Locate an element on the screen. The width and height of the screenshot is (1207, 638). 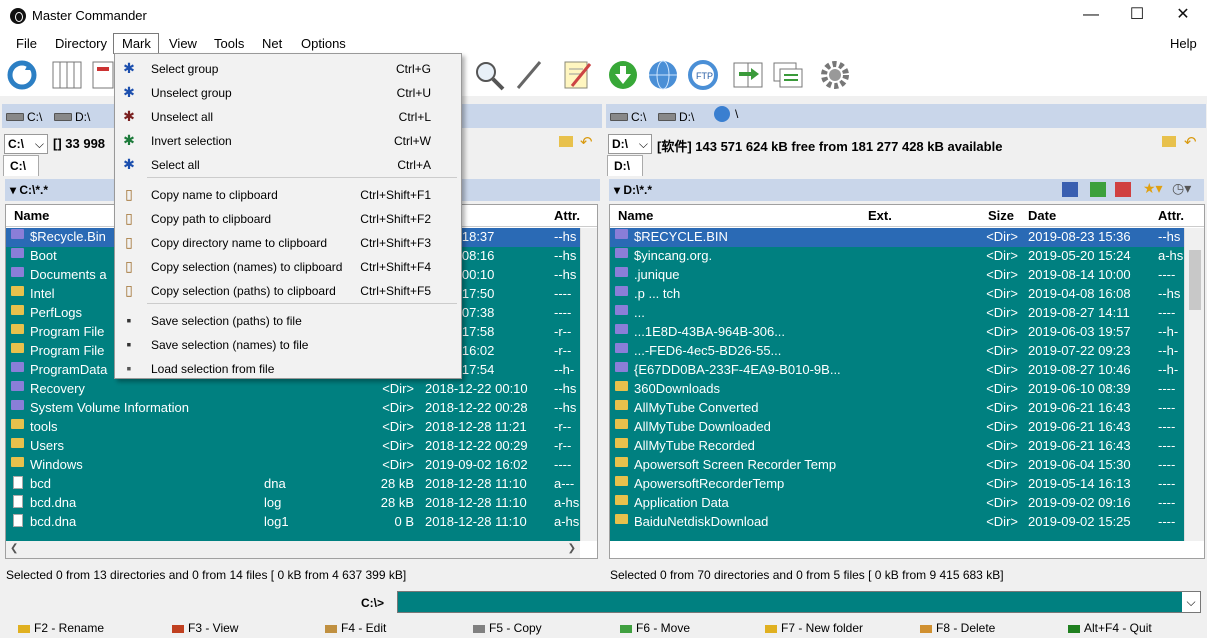
file-row: .p ... tch <Dir> 2019-04-08 16:08 --hs is located at coordinates (897, 294).